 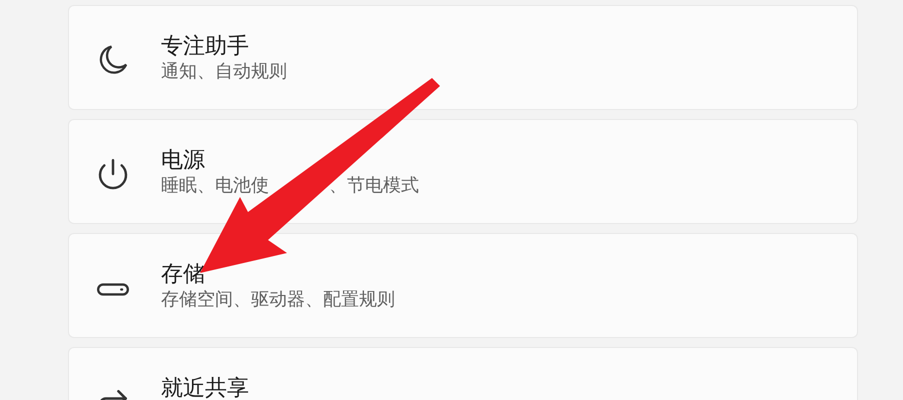 What do you see at coordinates (113, 175) in the screenshot?
I see `power-icon` at bounding box center [113, 175].